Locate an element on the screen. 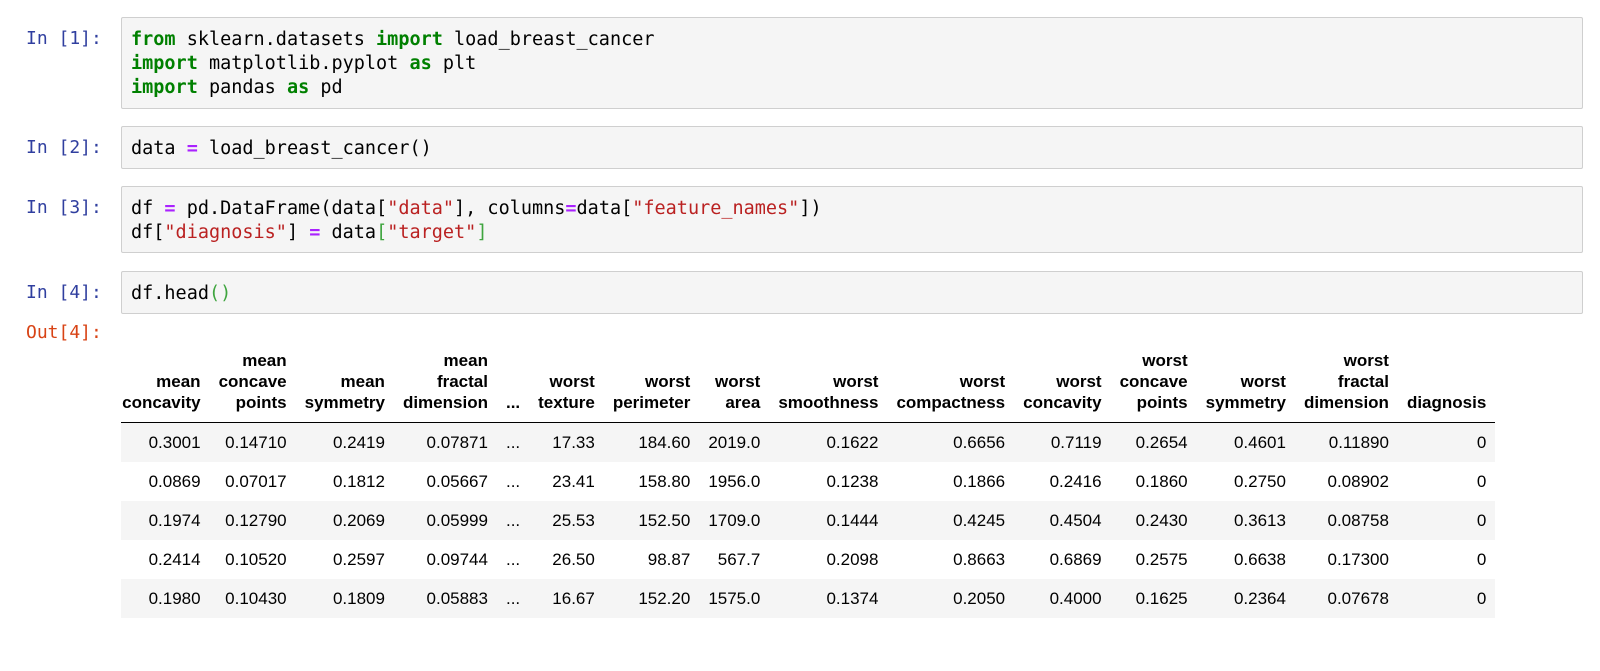 The height and width of the screenshot is (671, 1600). column-header: worst area is located at coordinates (734, 386).